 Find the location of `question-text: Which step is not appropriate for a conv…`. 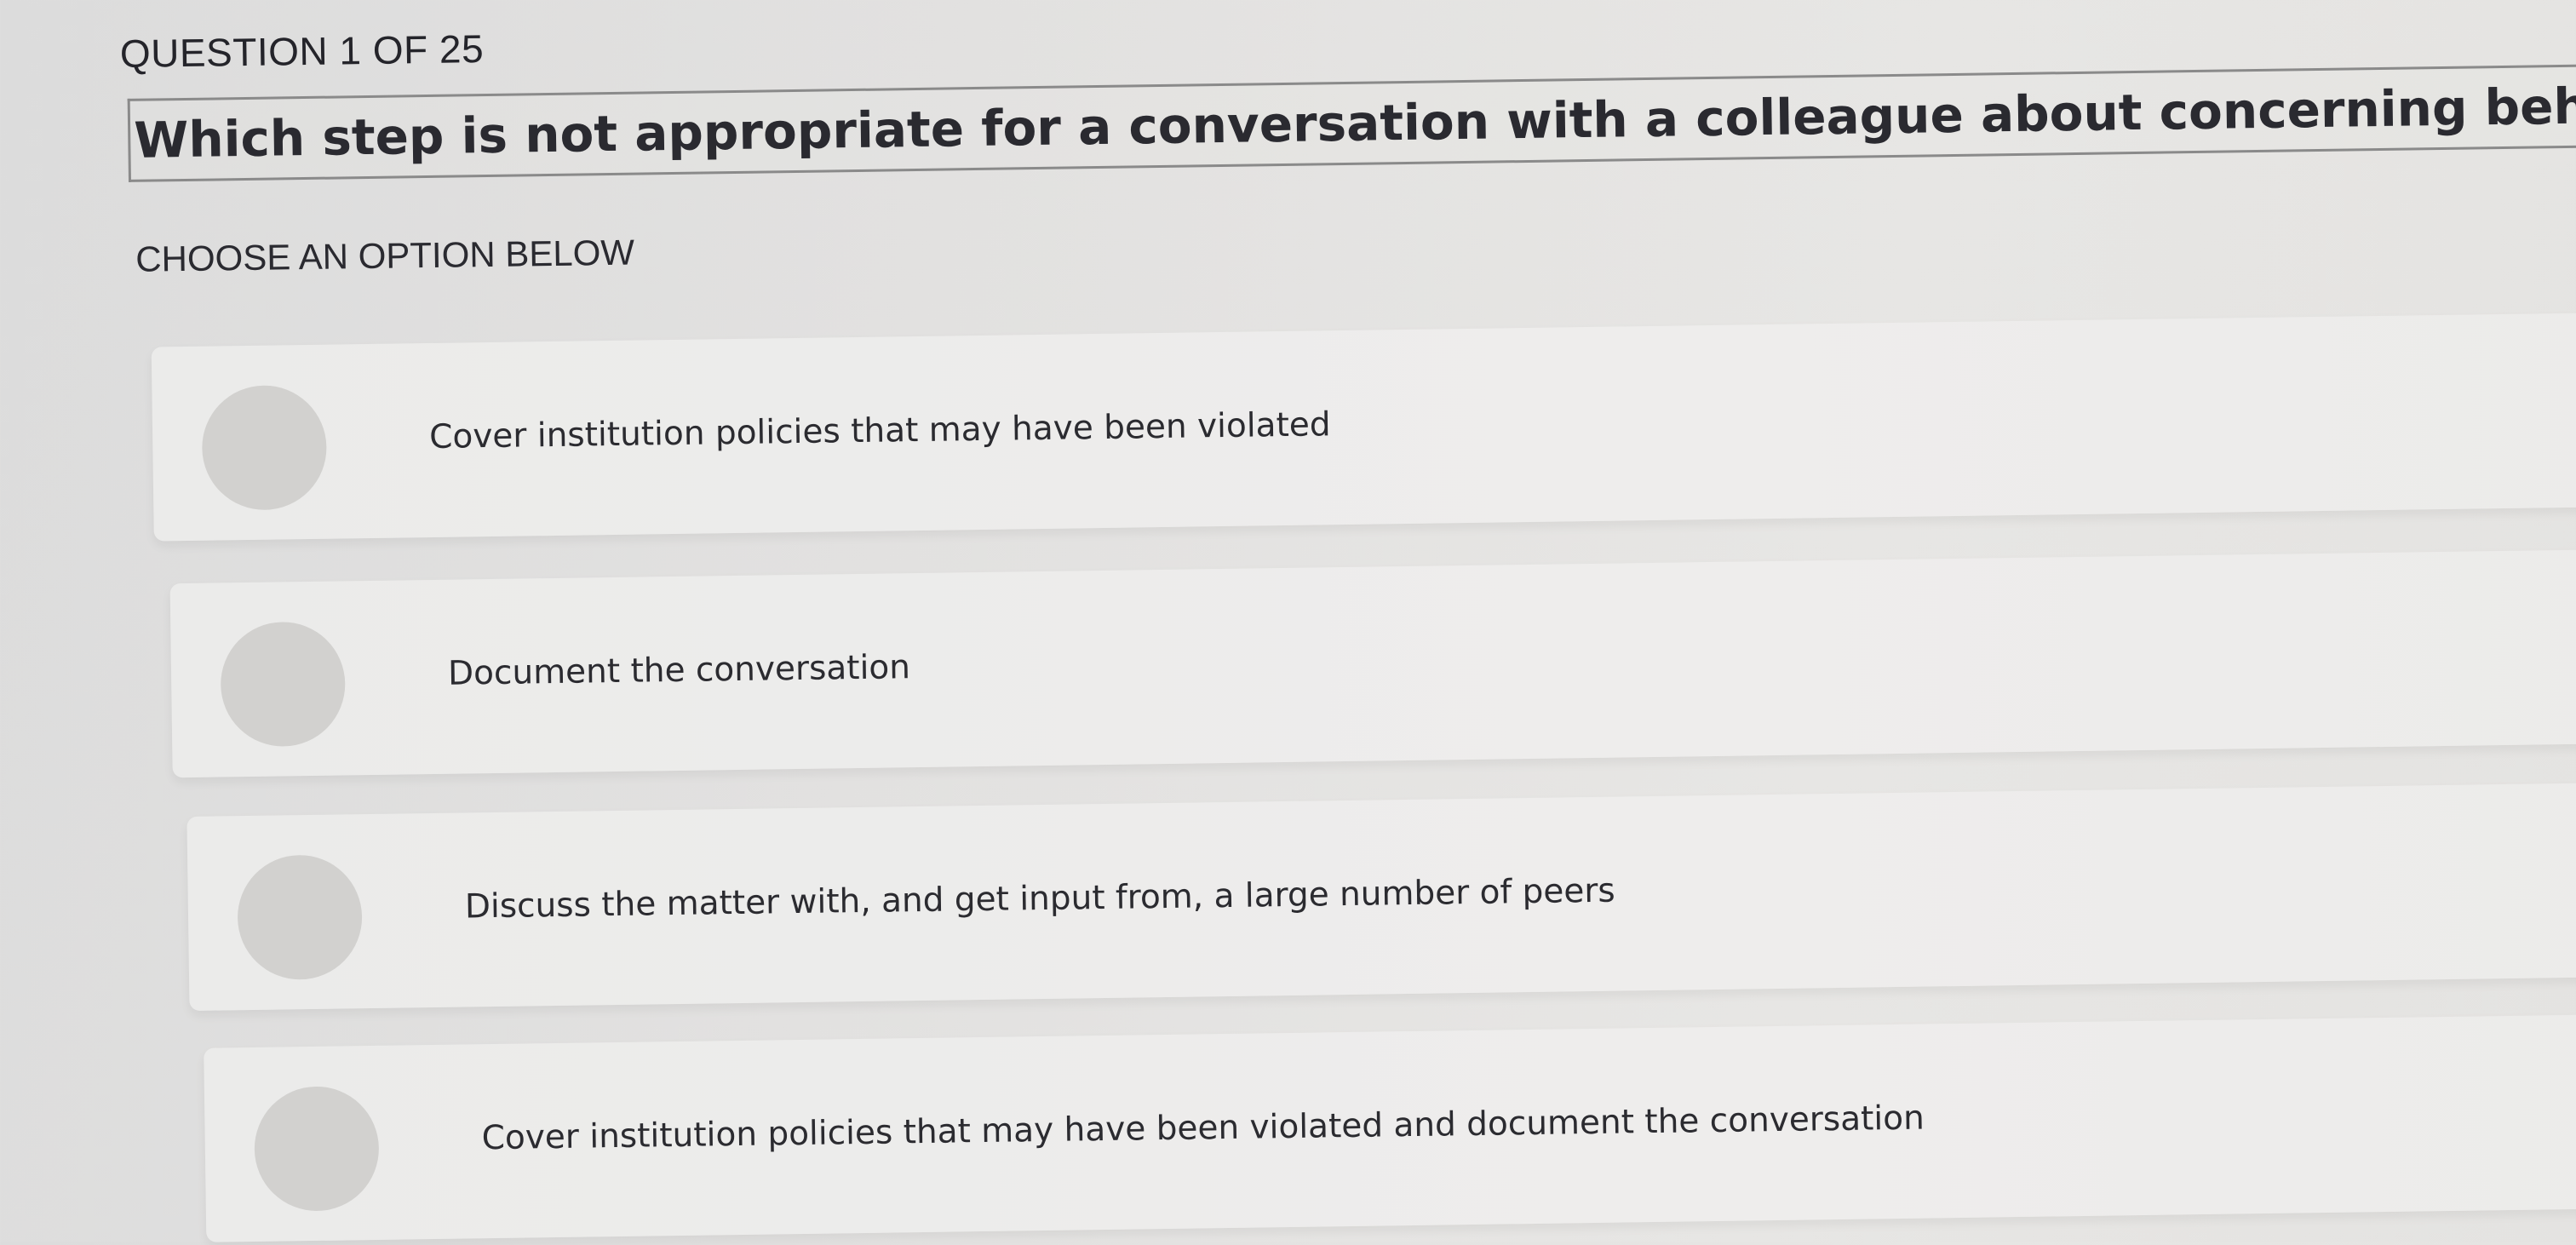

question-text: Which step is not appropriate for a conv… is located at coordinates (1351, 122).